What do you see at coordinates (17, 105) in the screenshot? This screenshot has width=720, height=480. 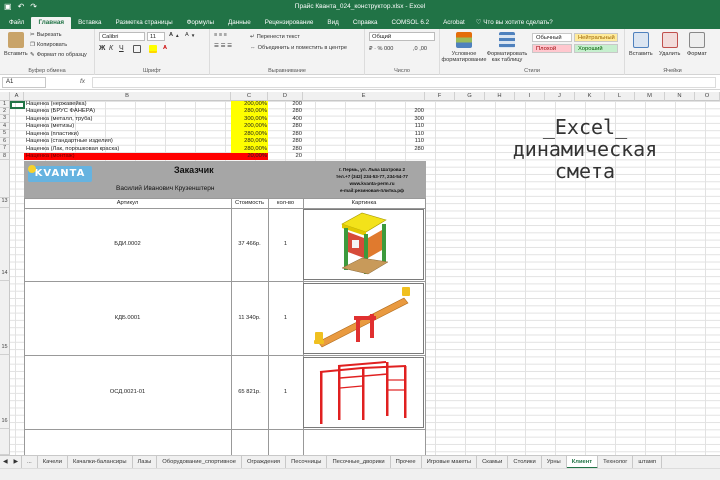 I see `active-cell` at bounding box center [17, 105].